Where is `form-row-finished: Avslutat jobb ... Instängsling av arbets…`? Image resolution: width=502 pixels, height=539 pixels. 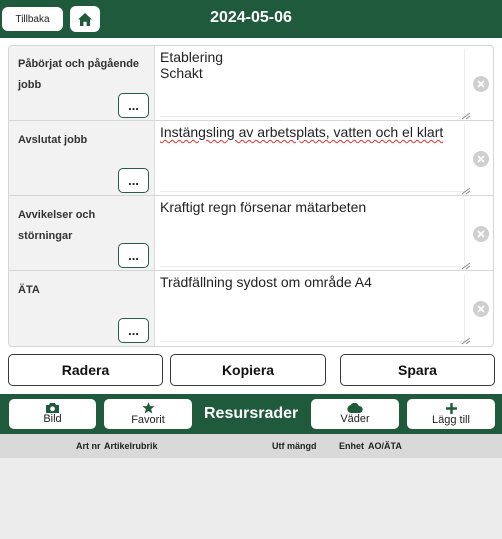
form-row-finished: Avslutat jobb ... Instängsling av arbets… is located at coordinates (251, 158).